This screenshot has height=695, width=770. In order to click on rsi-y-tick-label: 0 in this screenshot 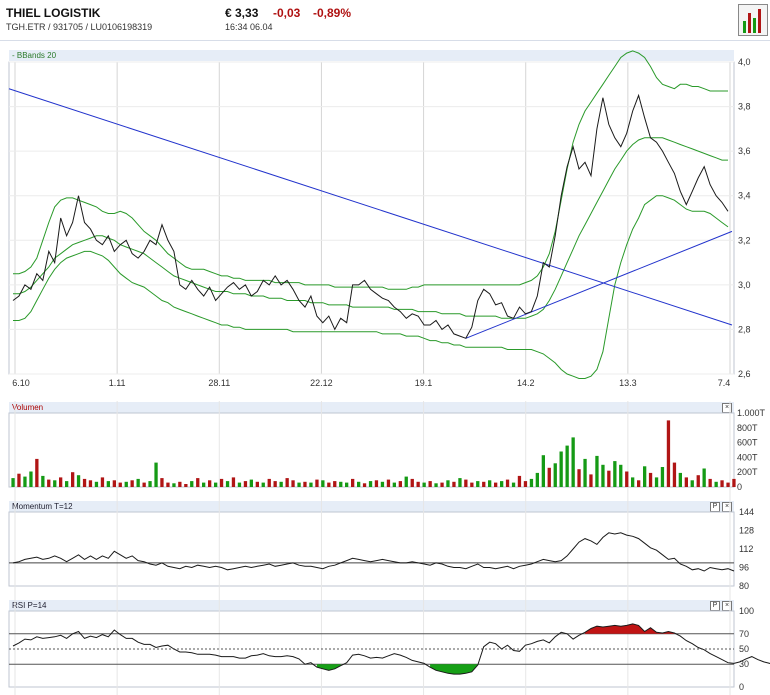, I will do `click(741, 687)`.